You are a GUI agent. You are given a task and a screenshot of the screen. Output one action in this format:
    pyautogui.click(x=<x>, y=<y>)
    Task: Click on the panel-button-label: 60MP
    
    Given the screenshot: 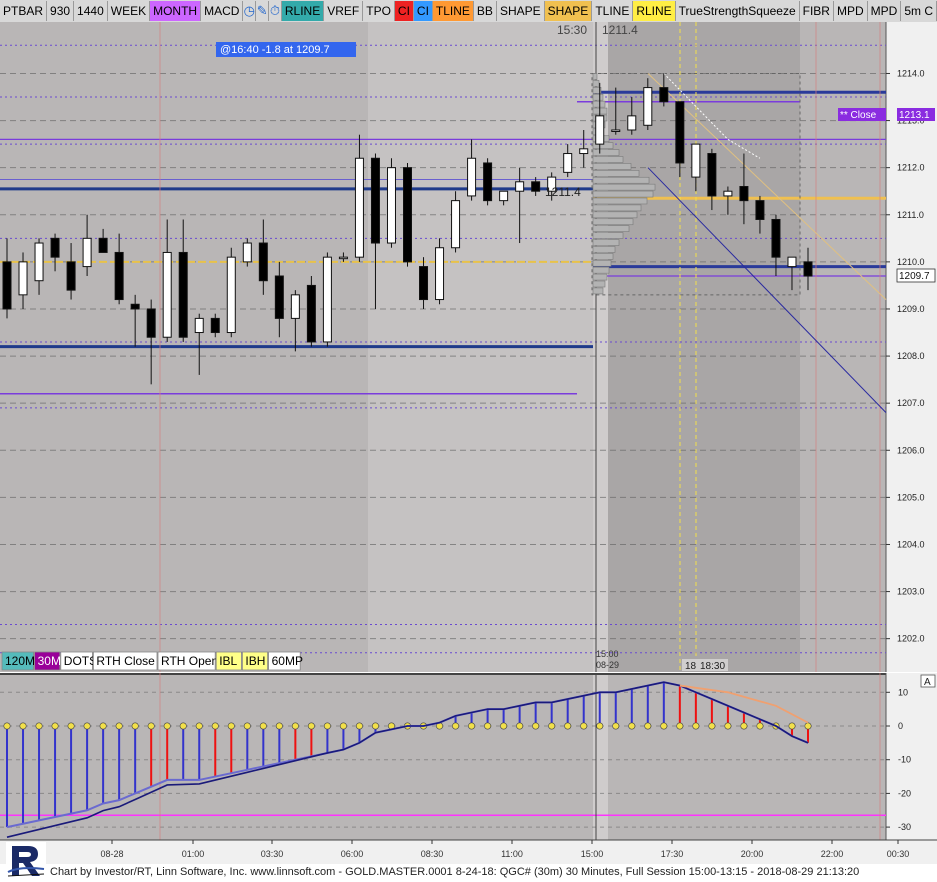 What is the action you would take?
    pyautogui.click(x=287, y=661)
    